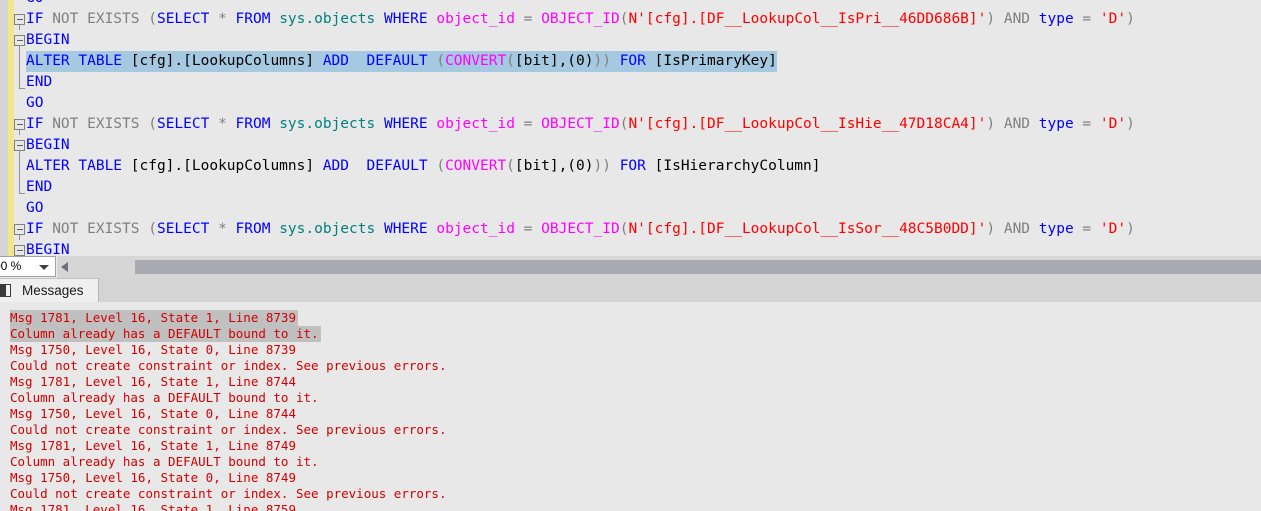 Image resolution: width=1261 pixels, height=511 pixels. Describe the element at coordinates (154, 318) in the screenshot. I see `message-line: Msg 1781, Level 16, State 1, Line 8739` at that location.